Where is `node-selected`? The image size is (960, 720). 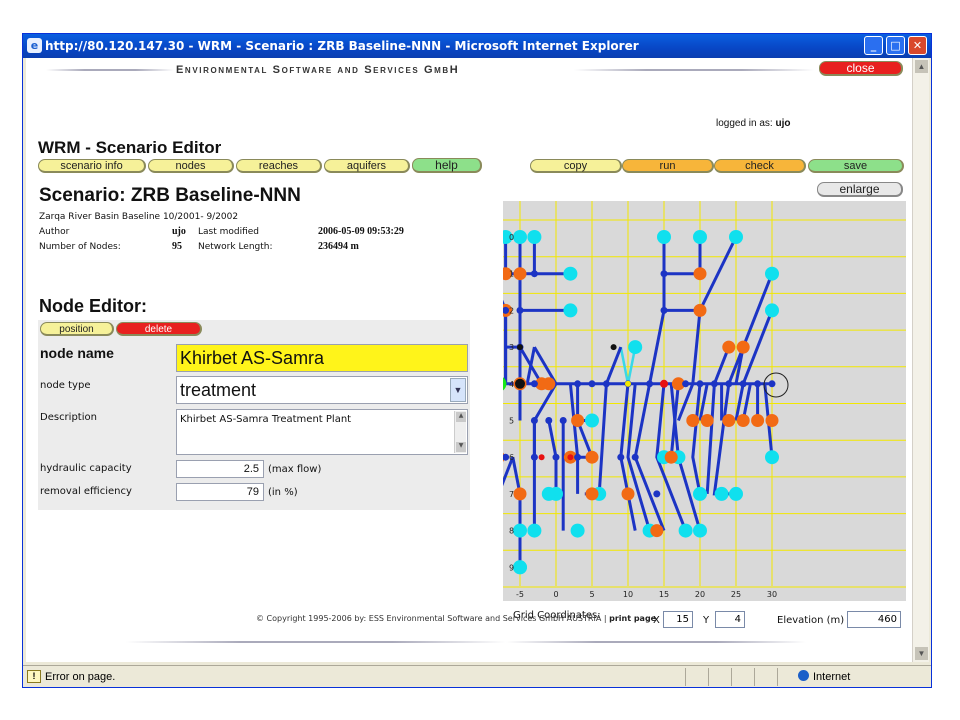
node-selected is located at coordinates (664, 383).